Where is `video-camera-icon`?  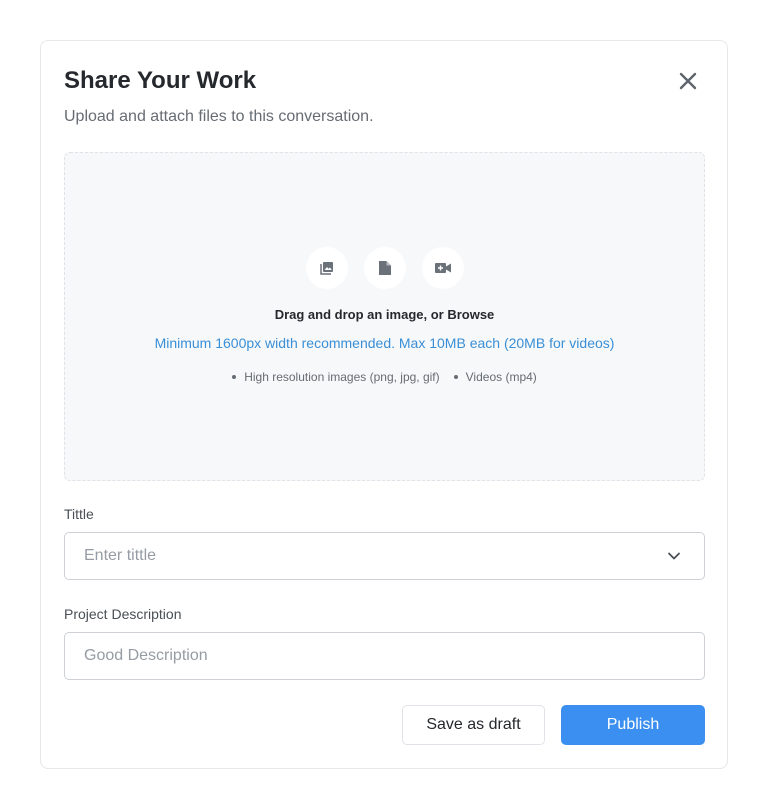 video-camera-icon is located at coordinates (442, 268).